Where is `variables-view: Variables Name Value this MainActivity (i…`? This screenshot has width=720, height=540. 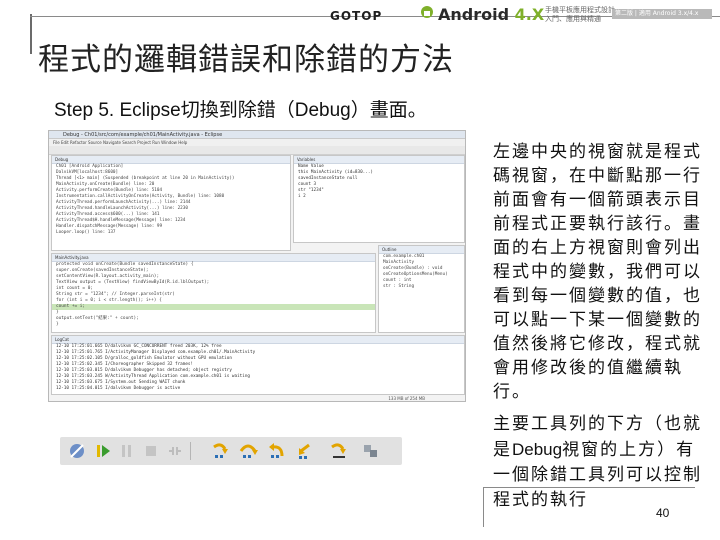
variables-view: Variables Name Value this MainActivity (i… is located at coordinates (379, 199).